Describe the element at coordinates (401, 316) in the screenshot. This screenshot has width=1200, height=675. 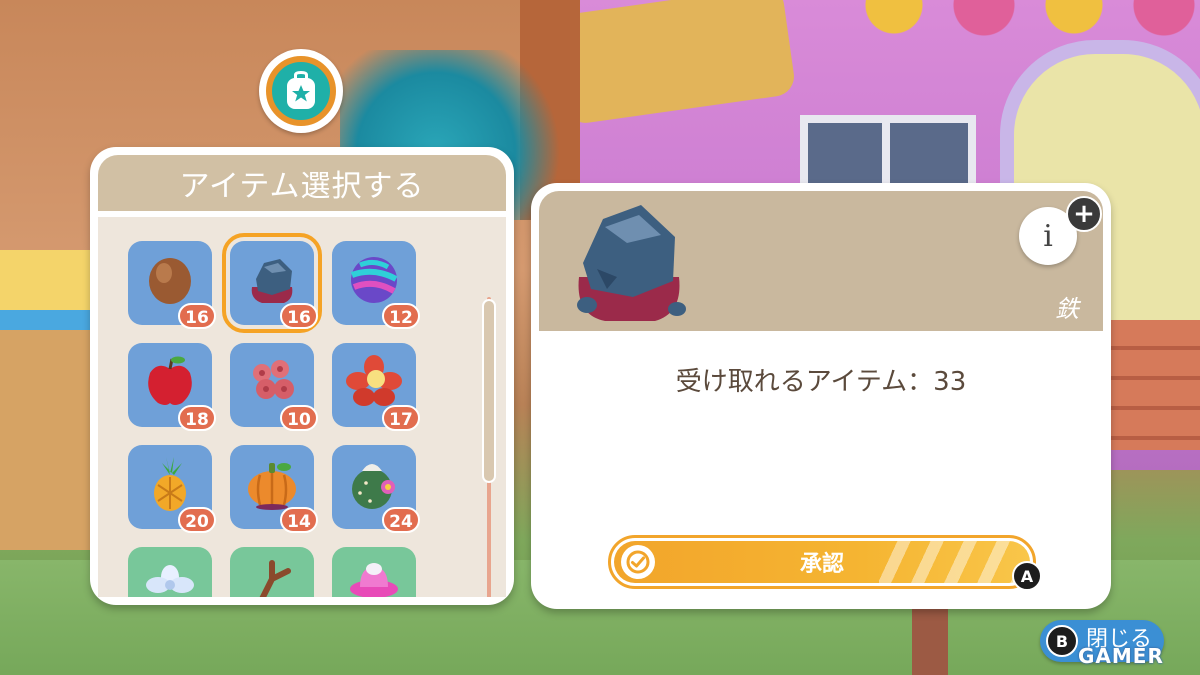
I see `item-count: 12` at that location.